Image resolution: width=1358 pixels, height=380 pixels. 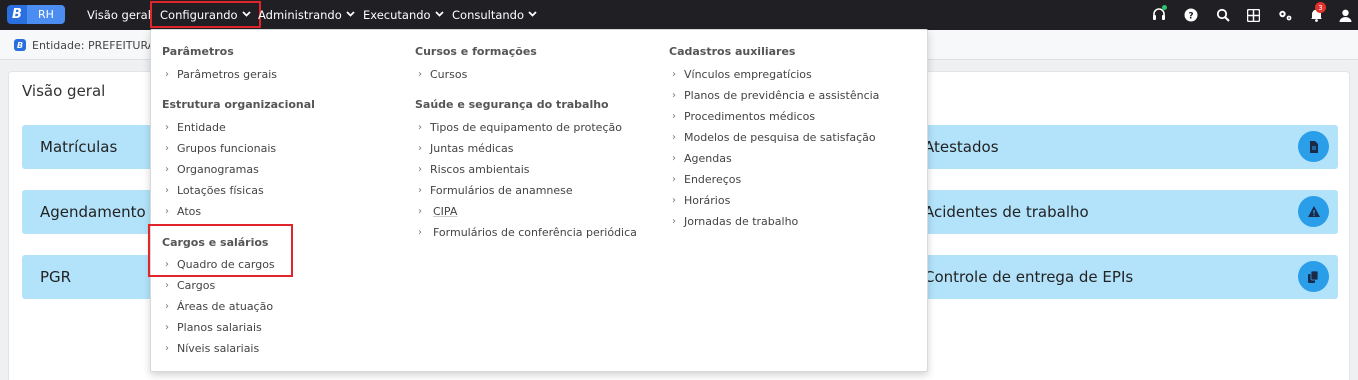 I want to click on menu-item-areas-de-atuacao: › Áreas de atuação, so click(x=219, y=306).